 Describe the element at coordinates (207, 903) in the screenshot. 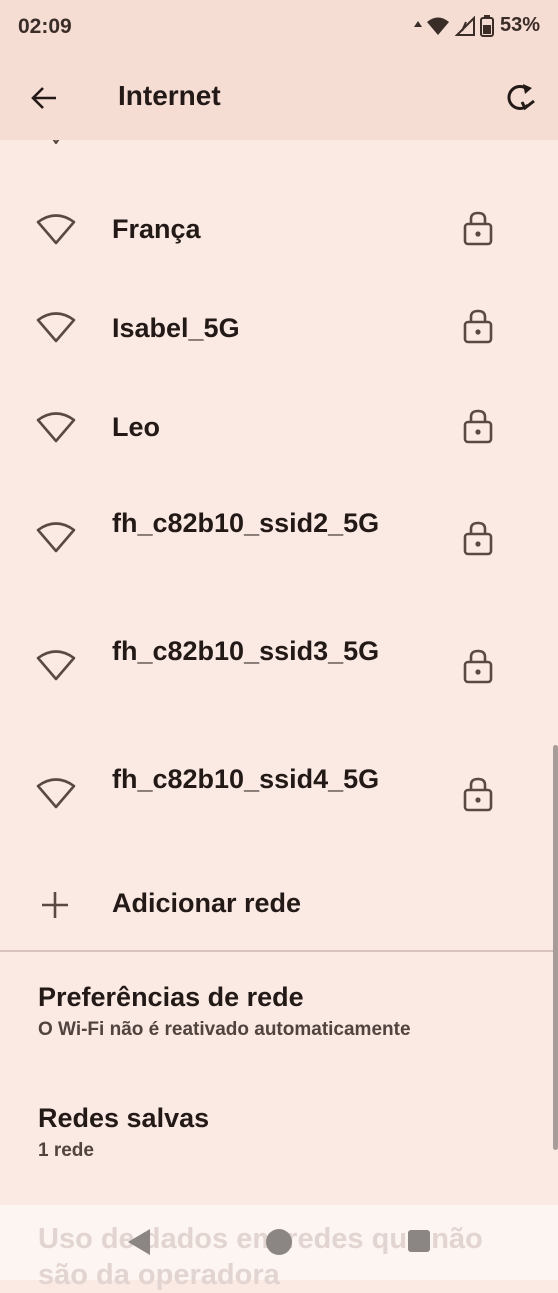

I see `add-network-label: Adicionar rede` at that location.